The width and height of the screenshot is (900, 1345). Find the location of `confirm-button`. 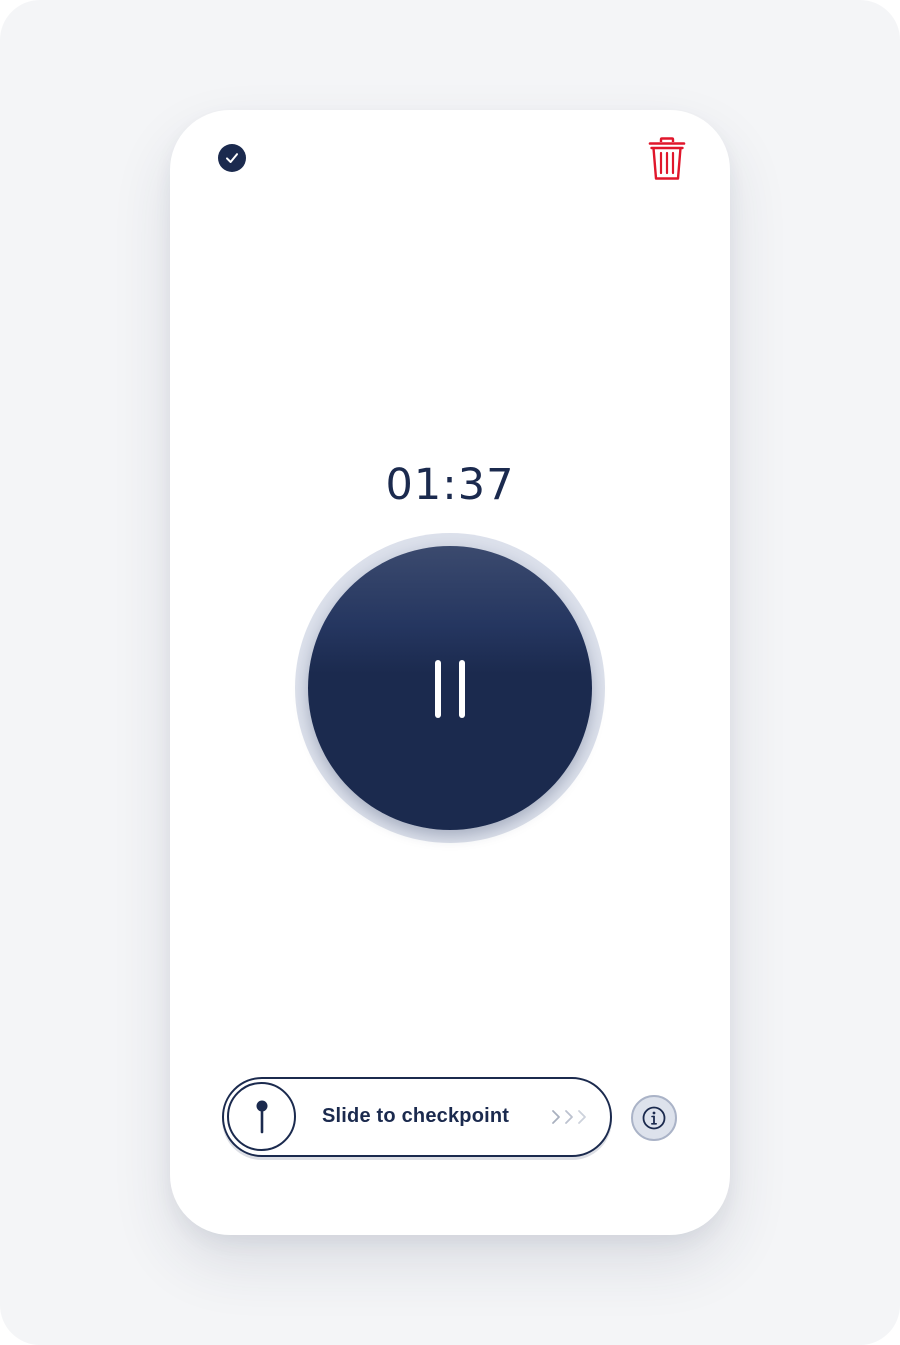

confirm-button is located at coordinates (232, 158).